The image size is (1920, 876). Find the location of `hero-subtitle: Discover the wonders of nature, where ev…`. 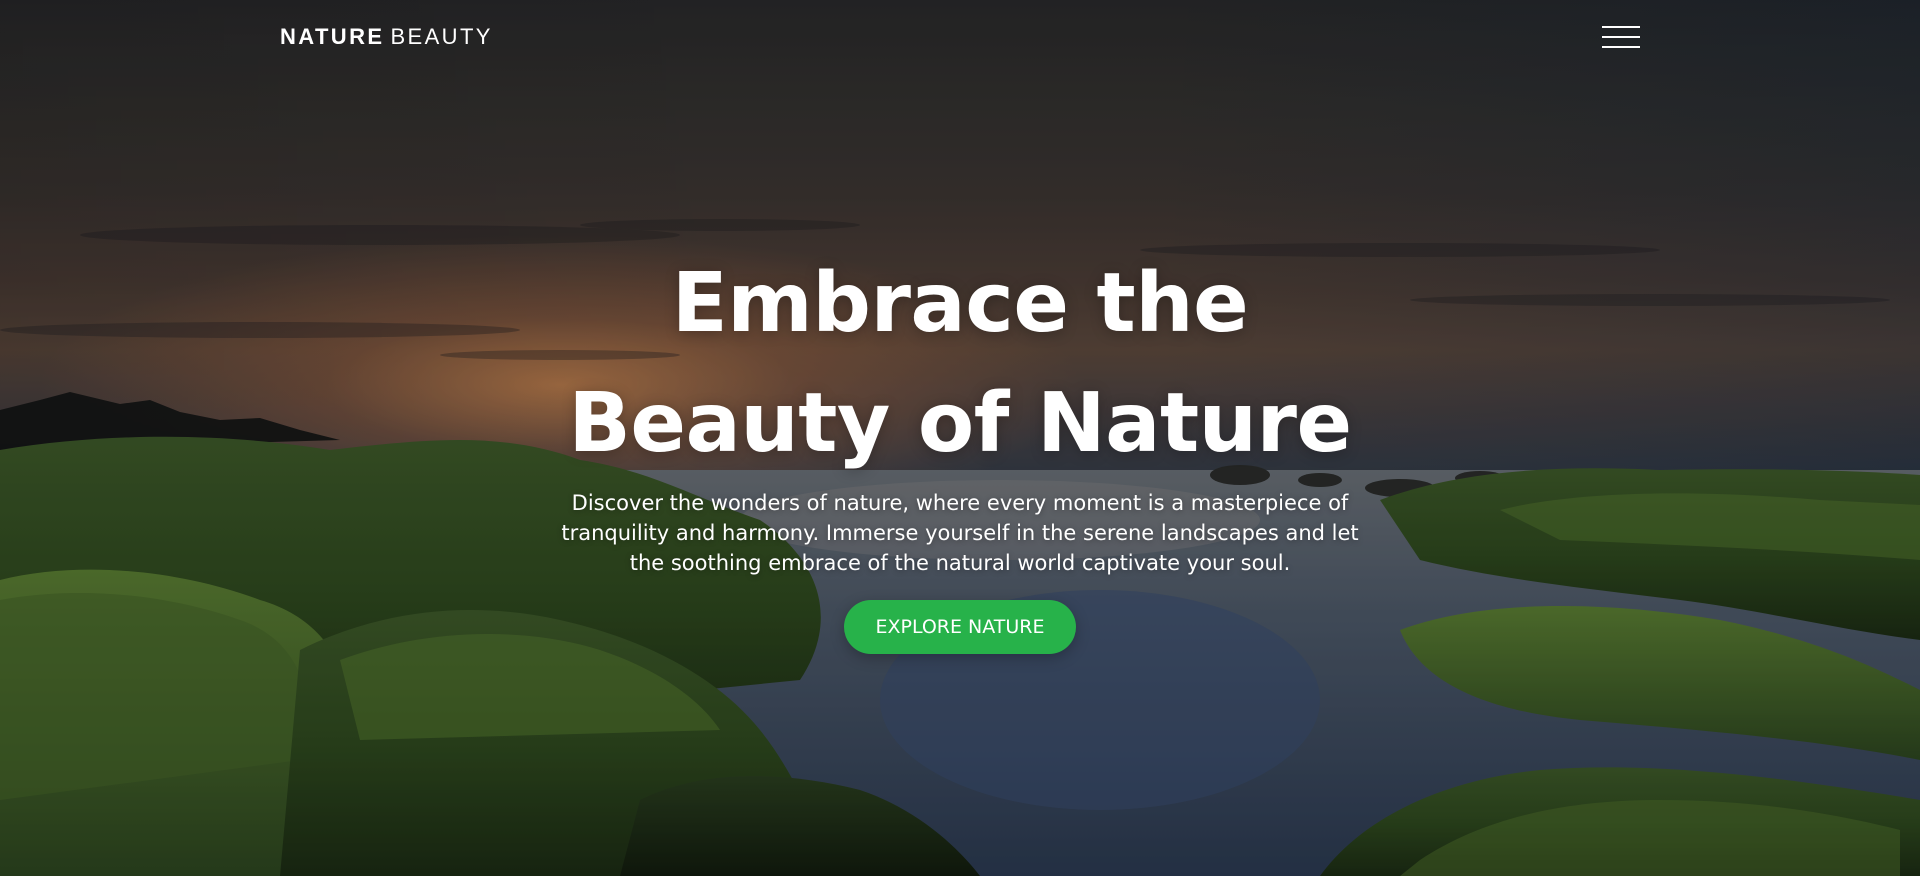

hero-subtitle: Discover the wonders of nature, where ev… is located at coordinates (960, 533).